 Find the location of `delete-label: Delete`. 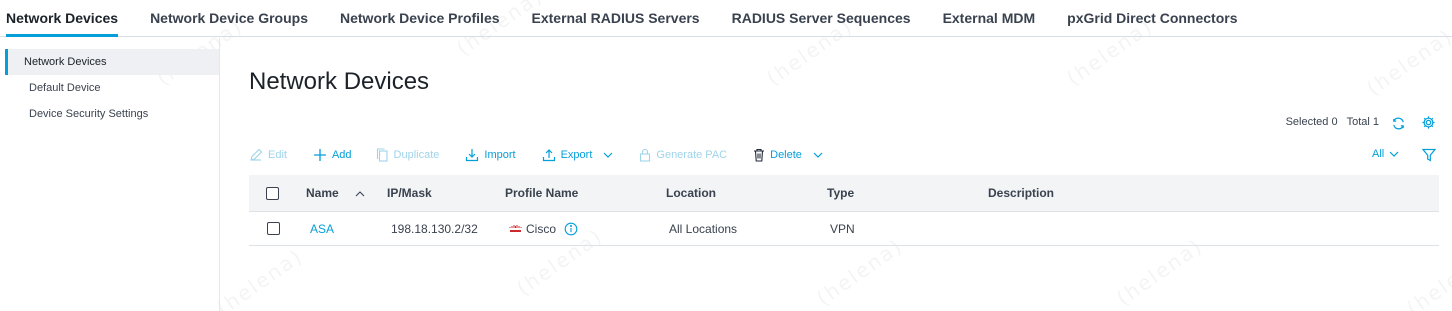

delete-label: Delete is located at coordinates (786, 155).